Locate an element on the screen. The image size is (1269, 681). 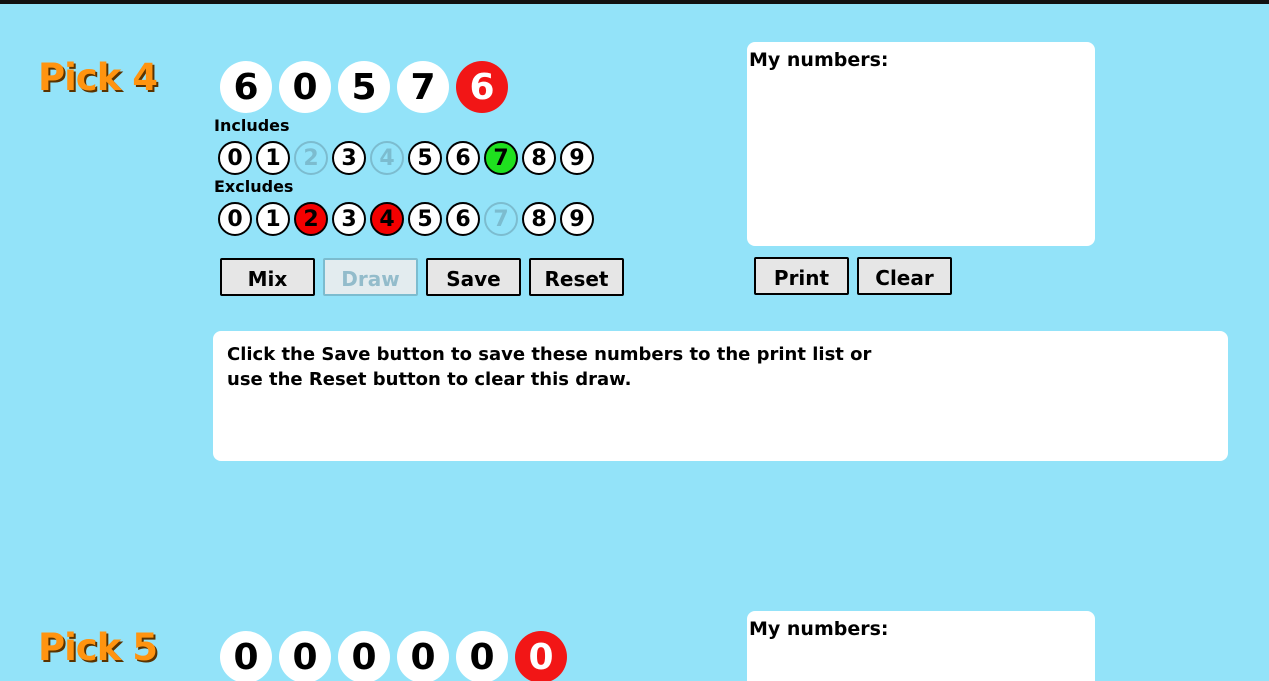
include-digit-6: 6 is located at coordinates (463, 158).